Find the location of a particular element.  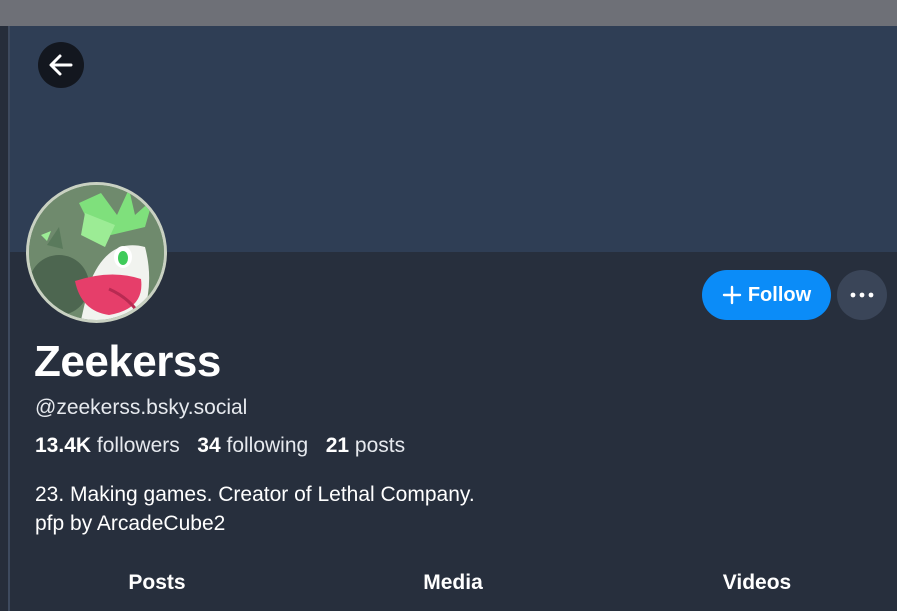

following-stat: 34 following is located at coordinates (252, 445).